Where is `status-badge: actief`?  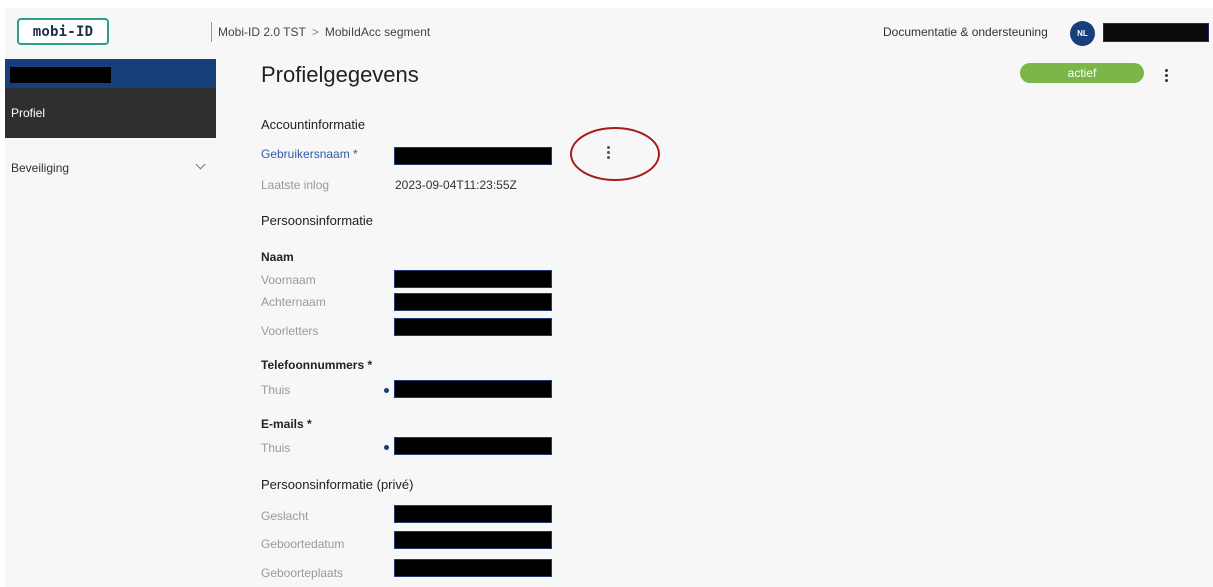
status-badge: actief is located at coordinates (1082, 73).